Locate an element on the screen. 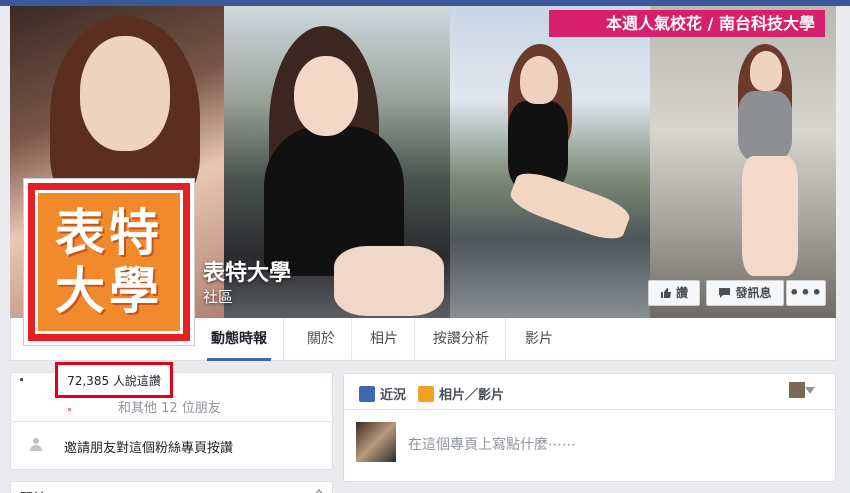 Image resolution: width=850 pixels, height=493 pixels. logo-line-2: 大學 is located at coordinates (109, 291).